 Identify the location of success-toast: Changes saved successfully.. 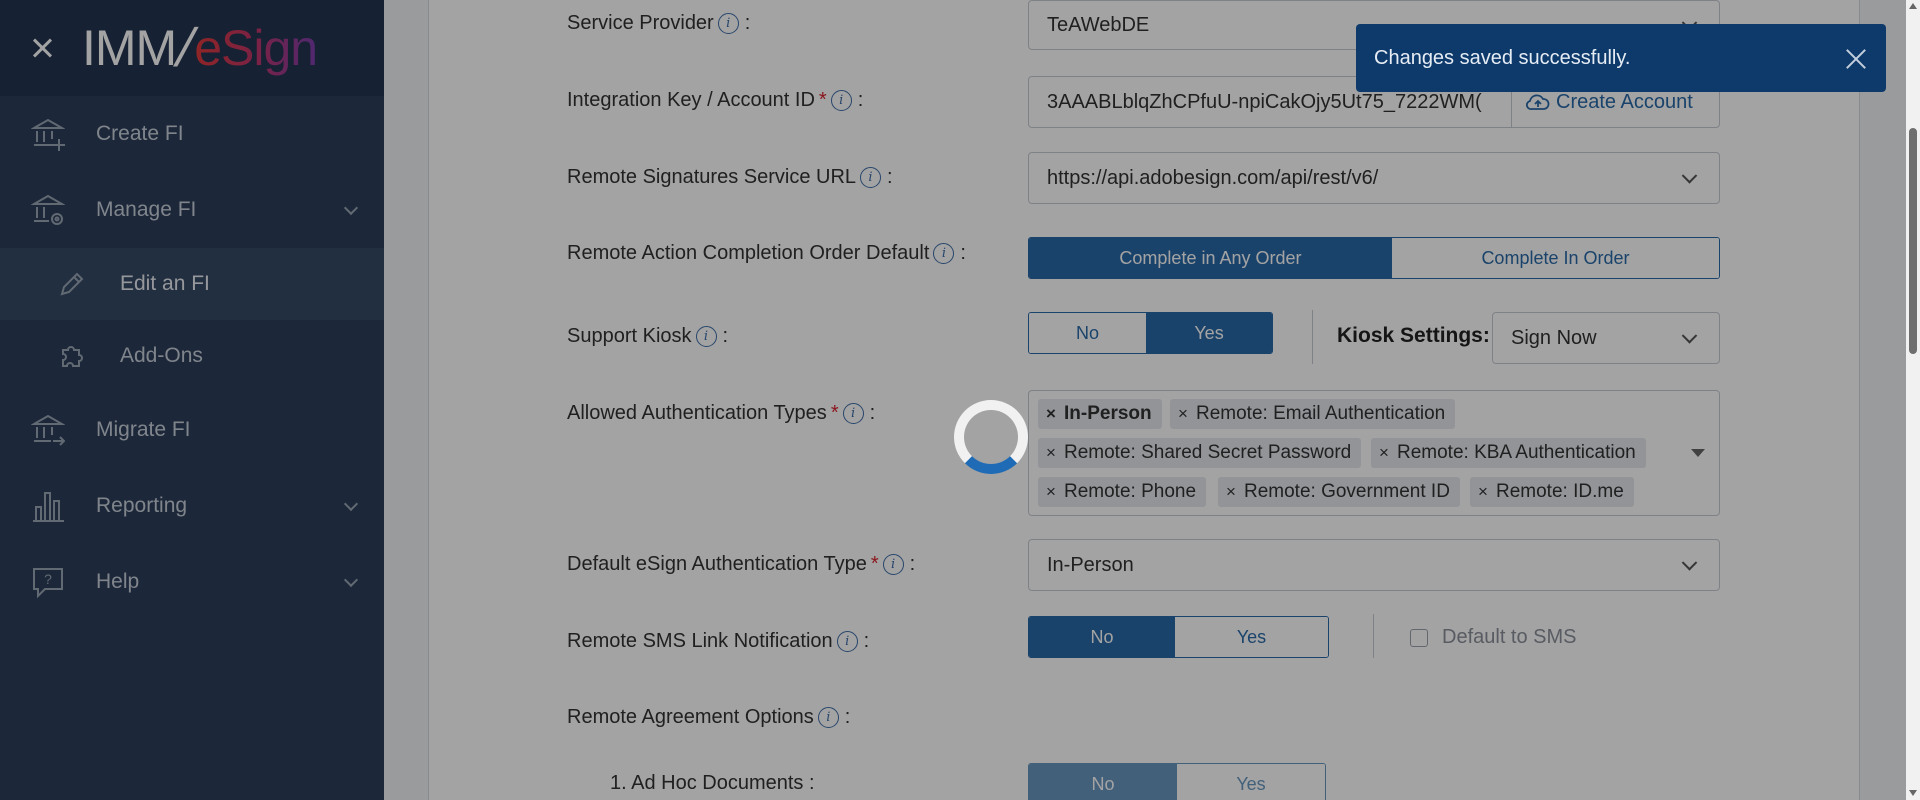
(1621, 58).